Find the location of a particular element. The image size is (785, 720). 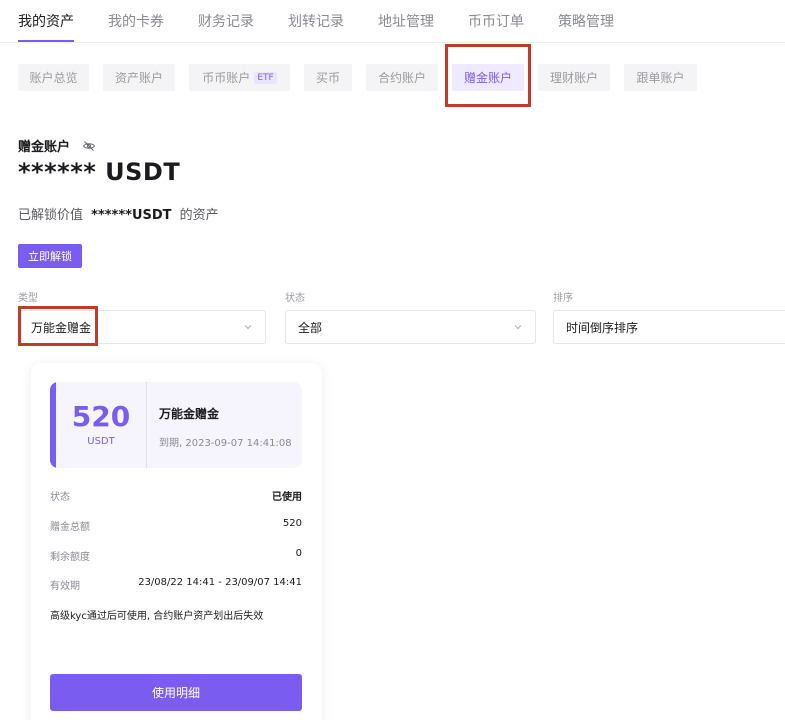

subtab-asset-account: 资产账户 is located at coordinates (139, 77).